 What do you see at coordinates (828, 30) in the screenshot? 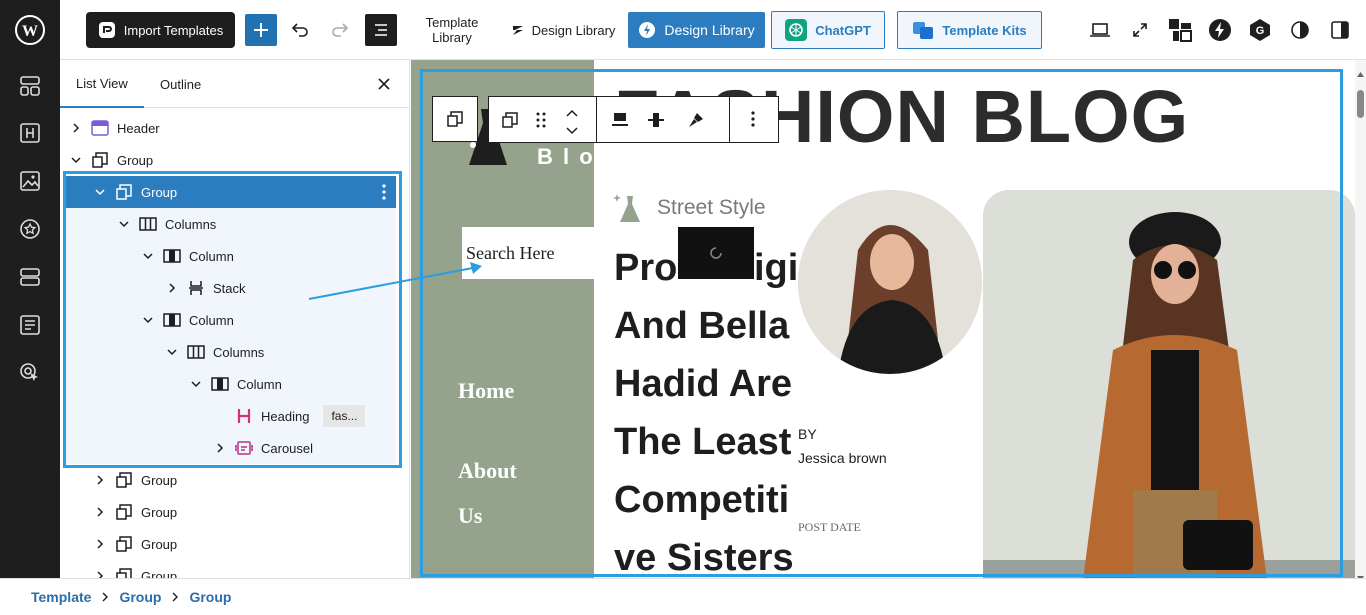
I see `chatgpt-button: ChatGPT` at bounding box center [828, 30].